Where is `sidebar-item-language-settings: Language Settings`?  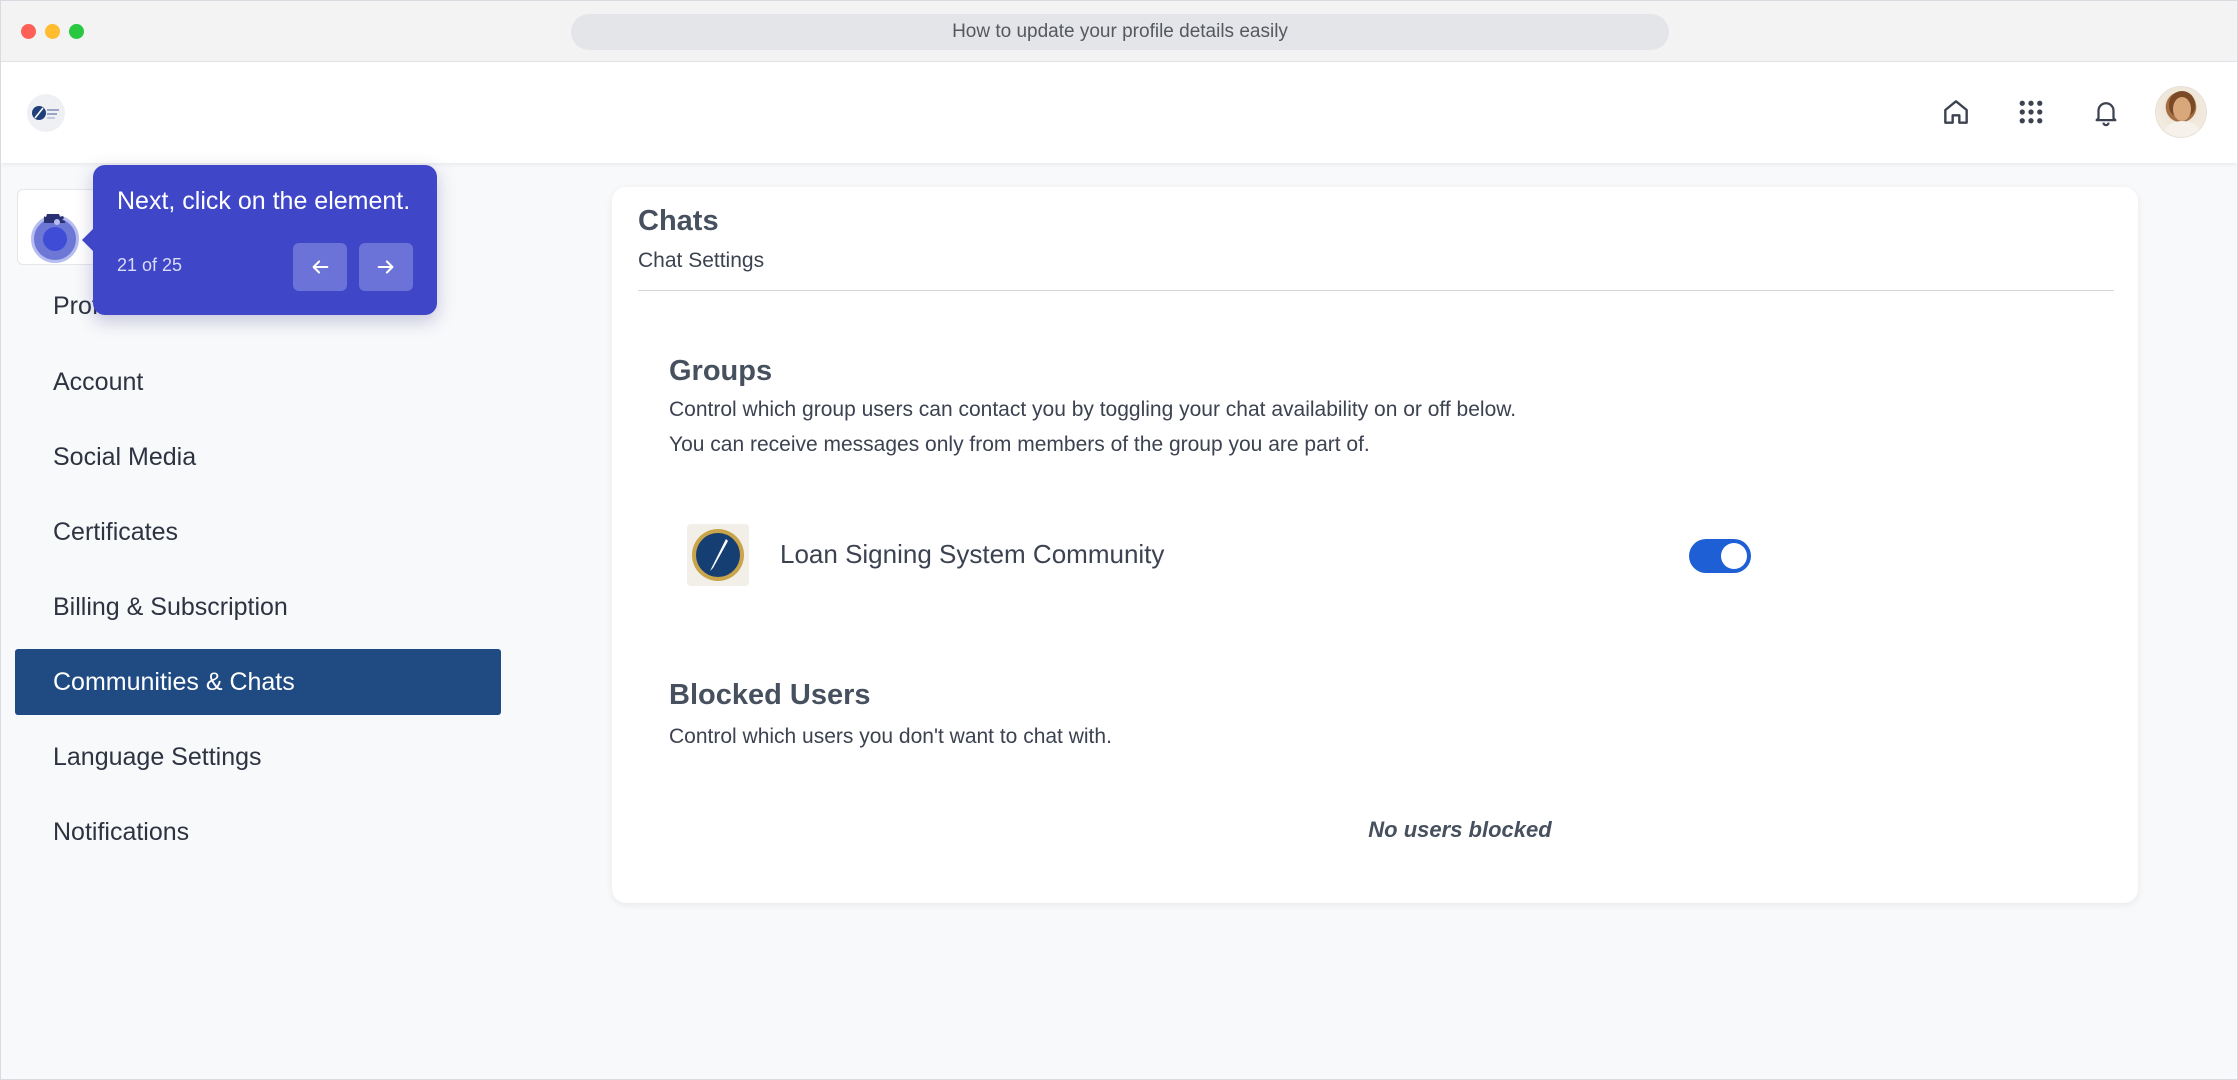
sidebar-item-language-settings: Language Settings is located at coordinates (258, 757).